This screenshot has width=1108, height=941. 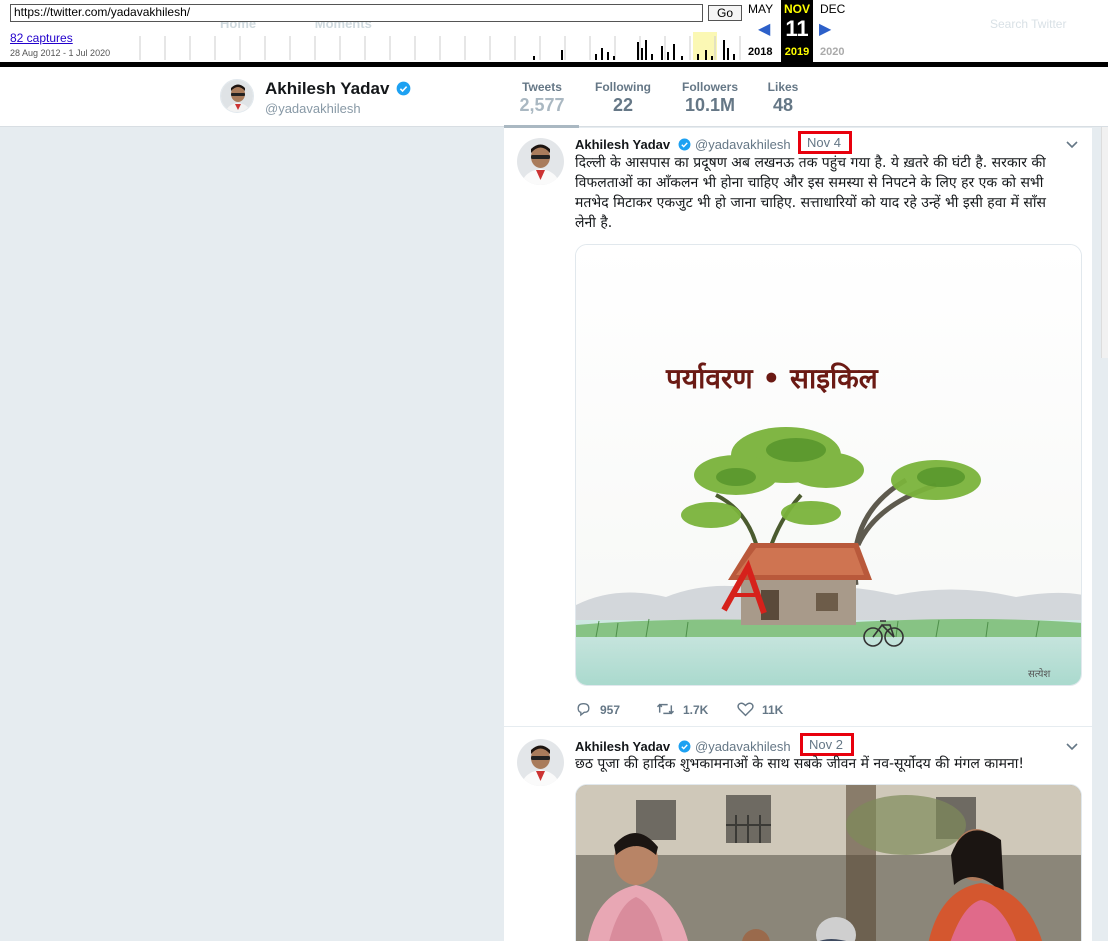 What do you see at coordinates (542, 105) in the screenshot?
I see `stat-tweets-value: 2,577` at bounding box center [542, 105].